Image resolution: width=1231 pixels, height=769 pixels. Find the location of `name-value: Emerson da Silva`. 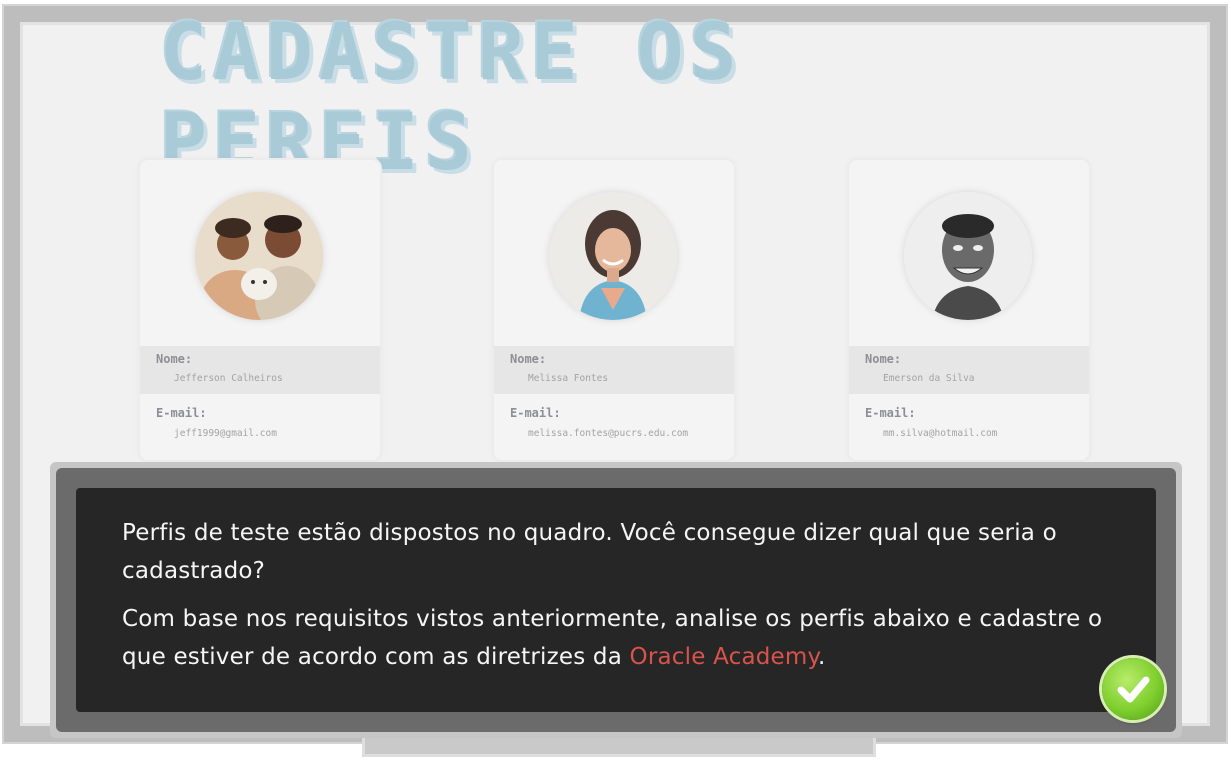

name-value: Emerson da Silva is located at coordinates (929, 378).